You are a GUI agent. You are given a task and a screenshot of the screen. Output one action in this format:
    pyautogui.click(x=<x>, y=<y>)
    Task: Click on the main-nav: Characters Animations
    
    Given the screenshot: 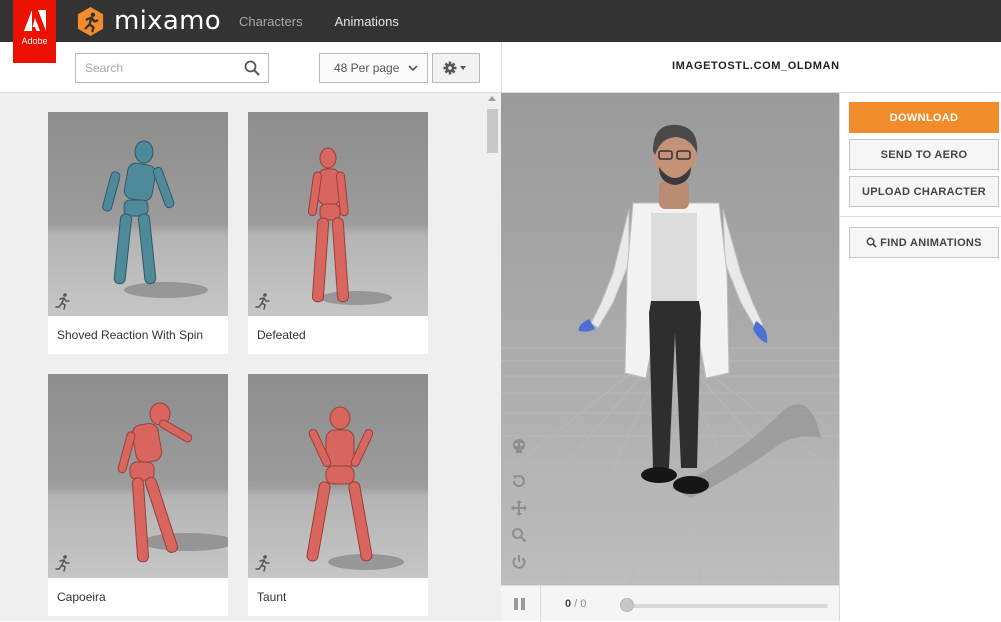 What is the action you would take?
    pyautogui.click(x=335, y=21)
    